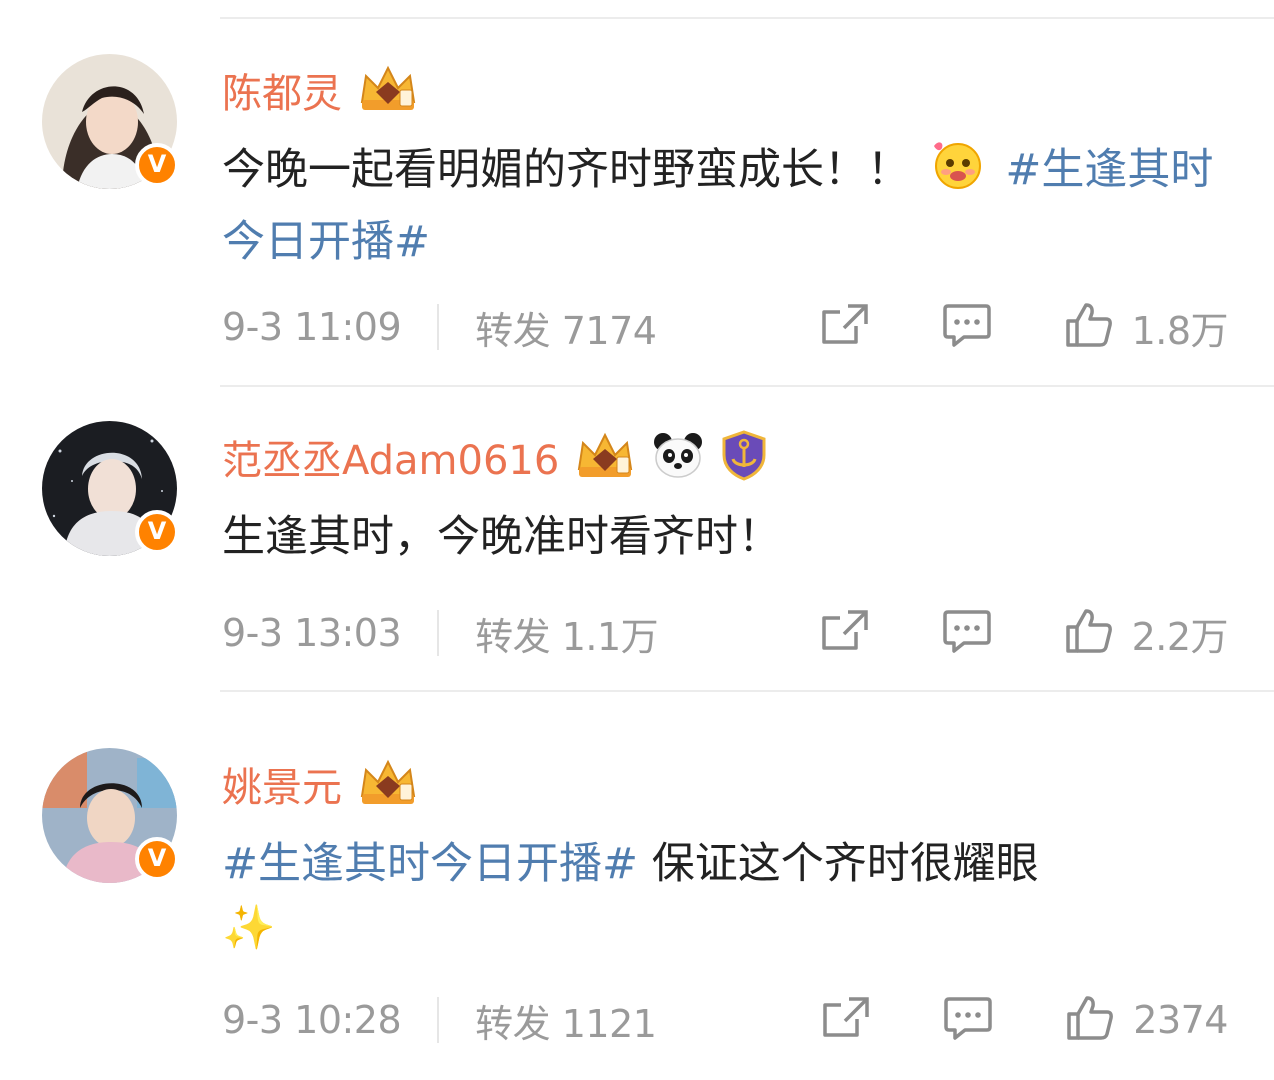 This screenshot has height=1080, width=1274. What do you see at coordinates (438, 1020) in the screenshot?
I see `meta-separator` at bounding box center [438, 1020].